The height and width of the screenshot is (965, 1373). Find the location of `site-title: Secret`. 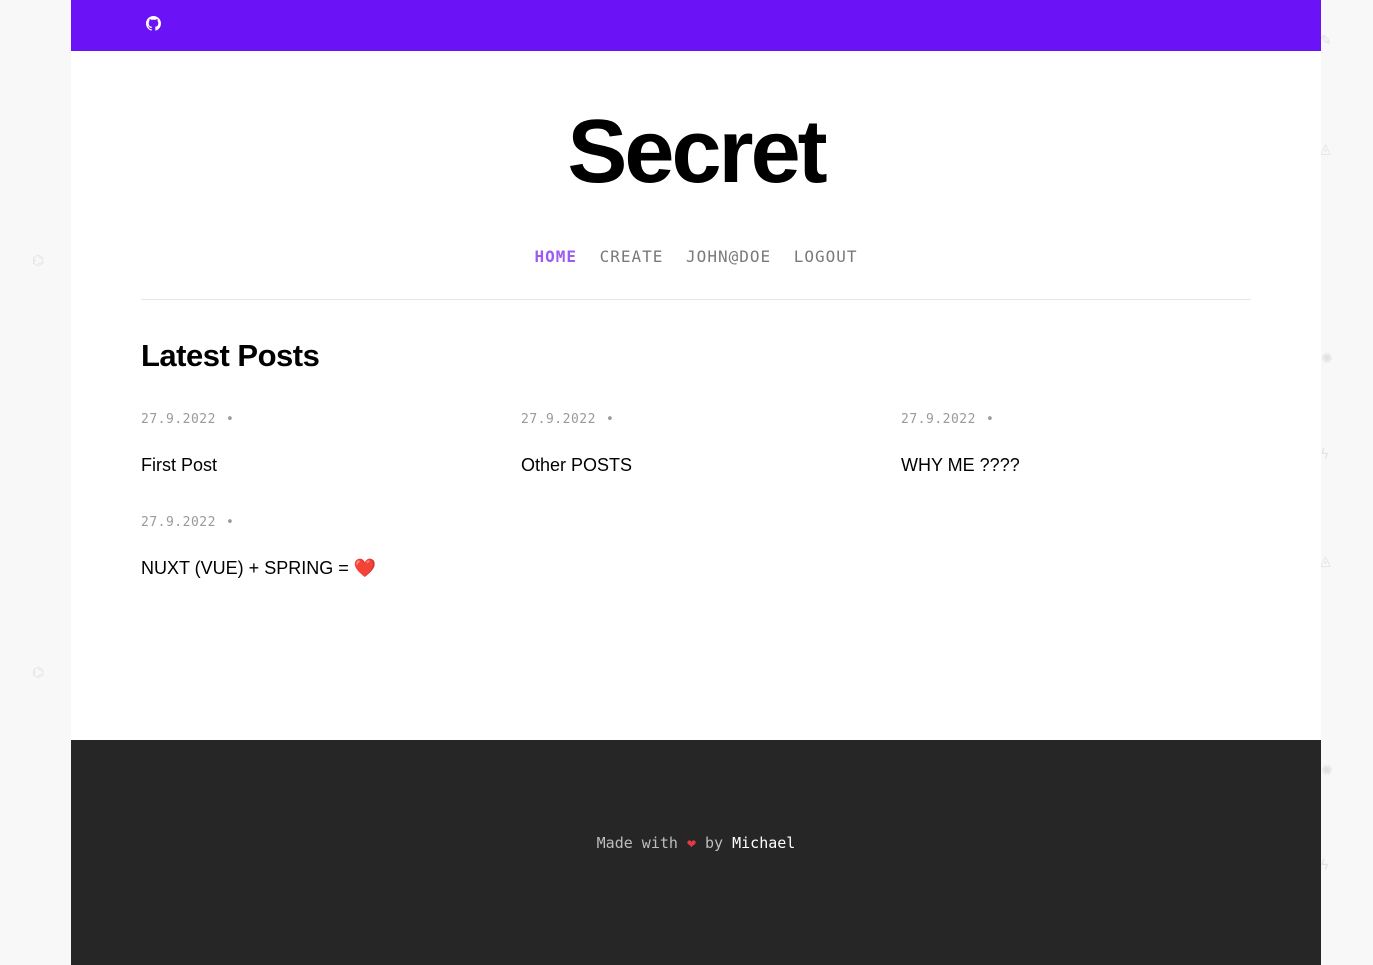

site-title: Secret is located at coordinates (696, 152).